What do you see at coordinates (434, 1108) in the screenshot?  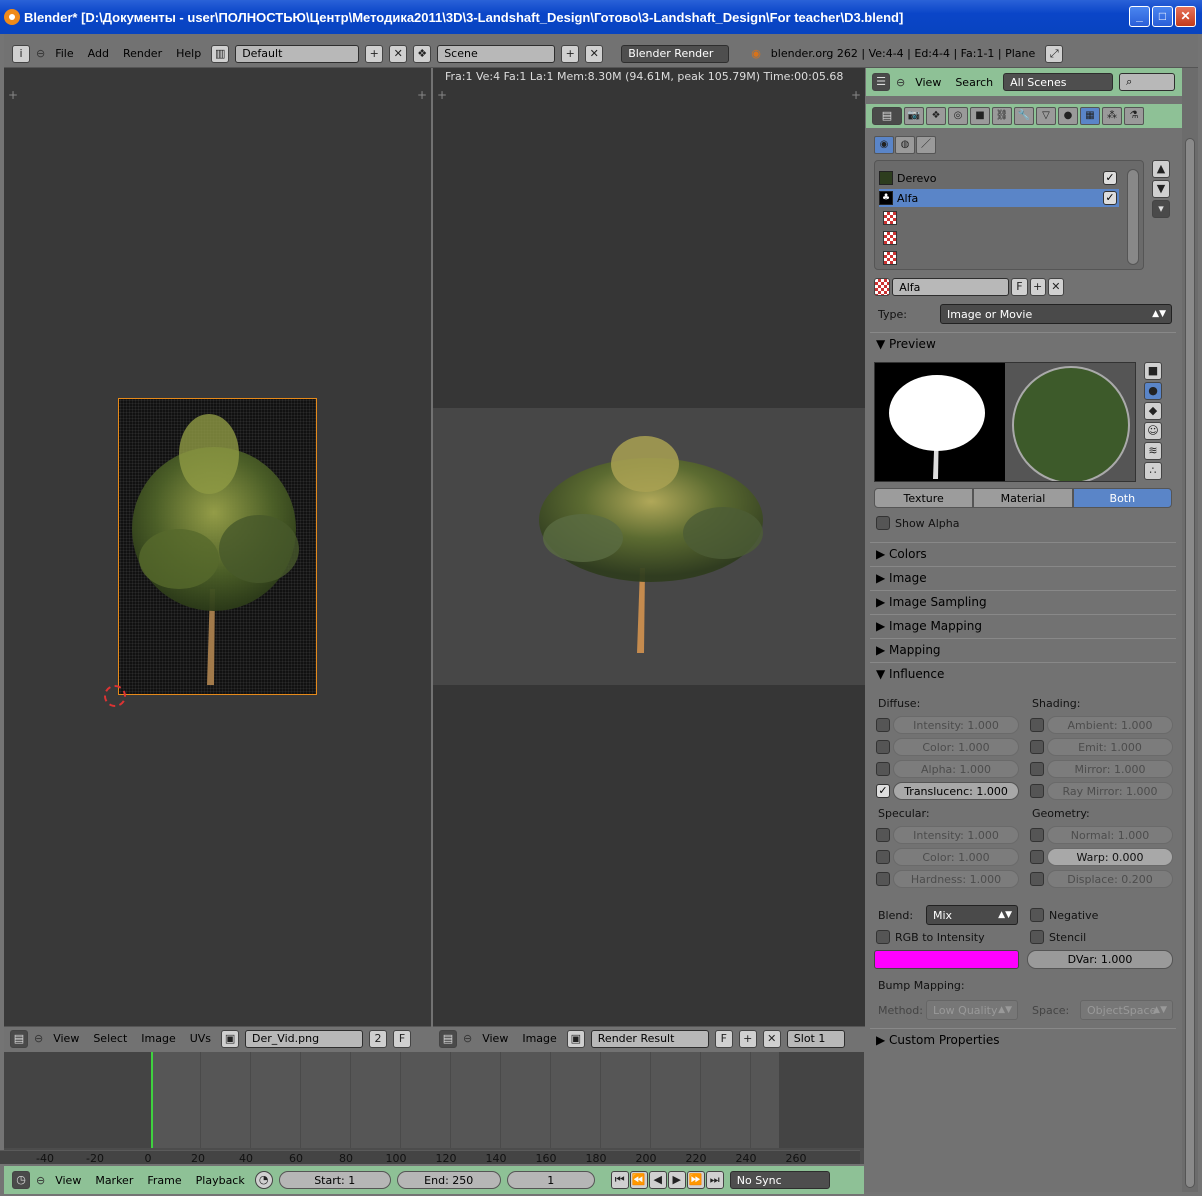 I see `timeline-area` at bounding box center [434, 1108].